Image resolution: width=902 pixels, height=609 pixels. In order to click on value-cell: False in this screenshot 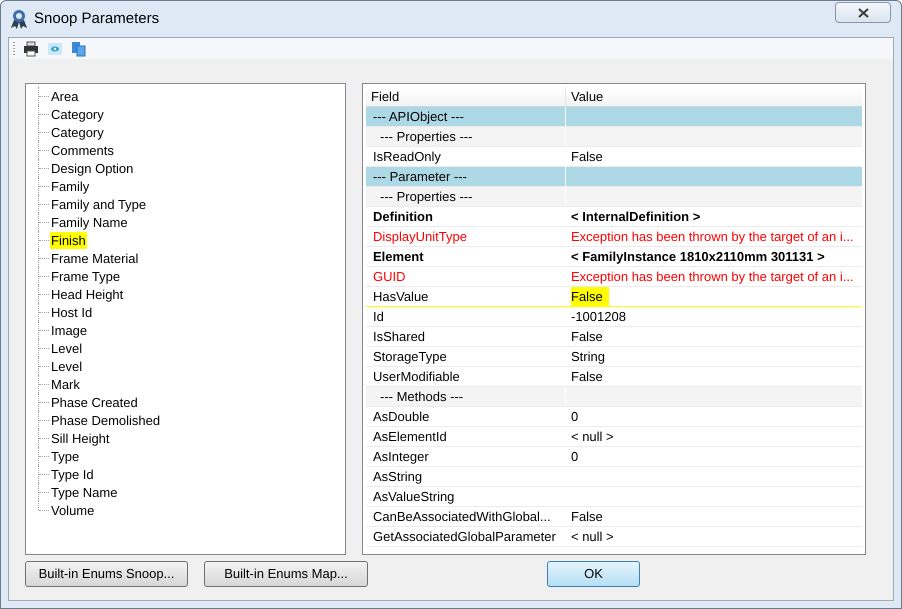, I will do `click(590, 297)`.